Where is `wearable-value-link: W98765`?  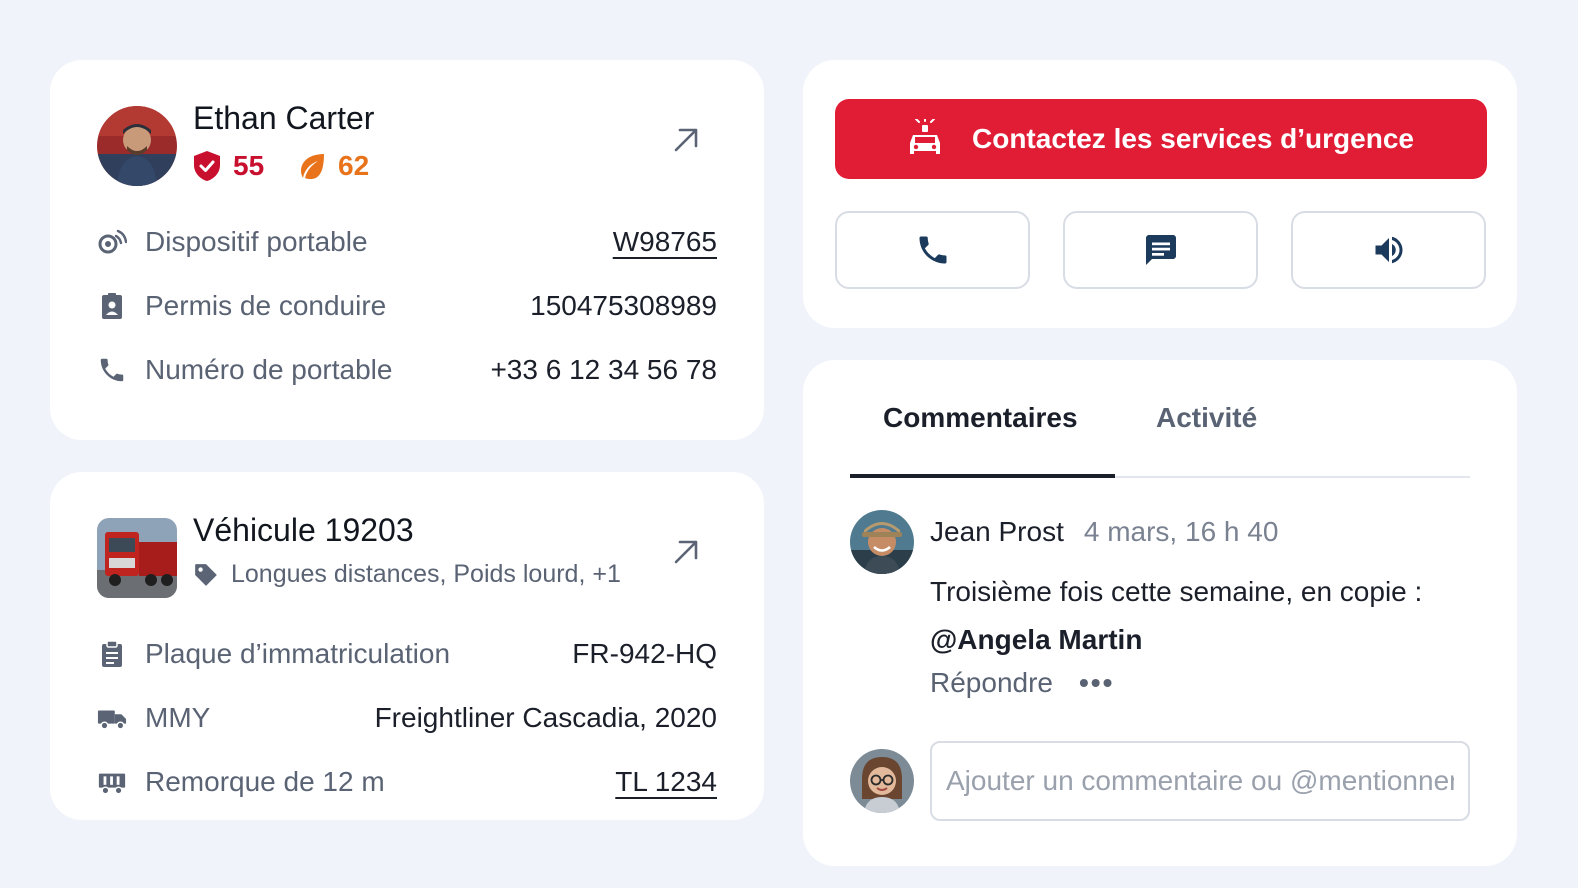
wearable-value-link: W98765 is located at coordinates (665, 242).